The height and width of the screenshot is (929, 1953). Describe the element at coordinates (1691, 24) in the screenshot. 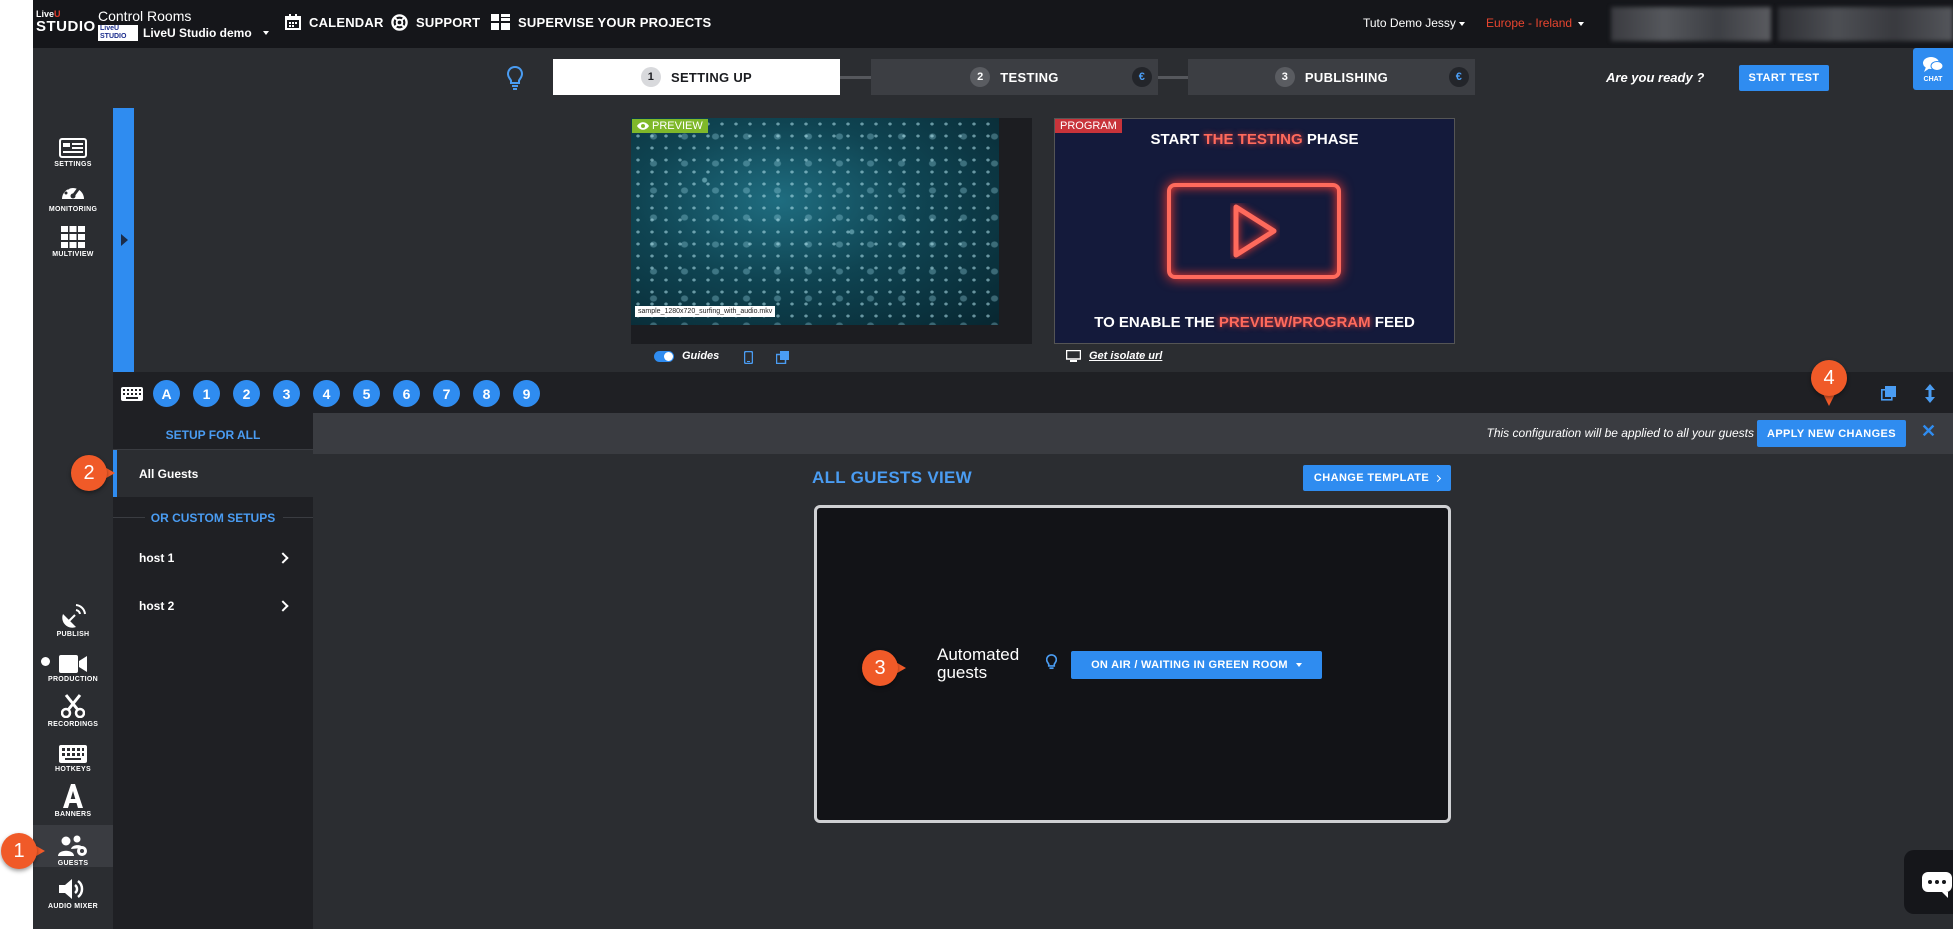

I see `blurred-info` at that location.